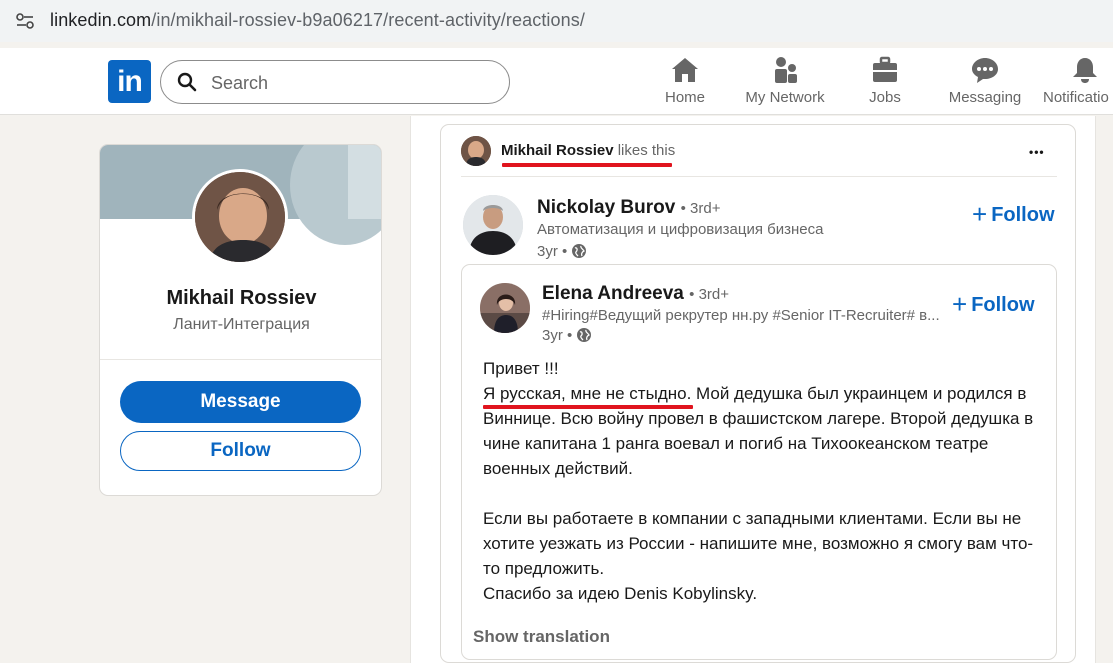 The width and height of the screenshot is (1113, 663). What do you see at coordinates (1076, 97) in the screenshot?
I see `nav-label-notifications: Notificatio` at bounding box center [1076, 97].